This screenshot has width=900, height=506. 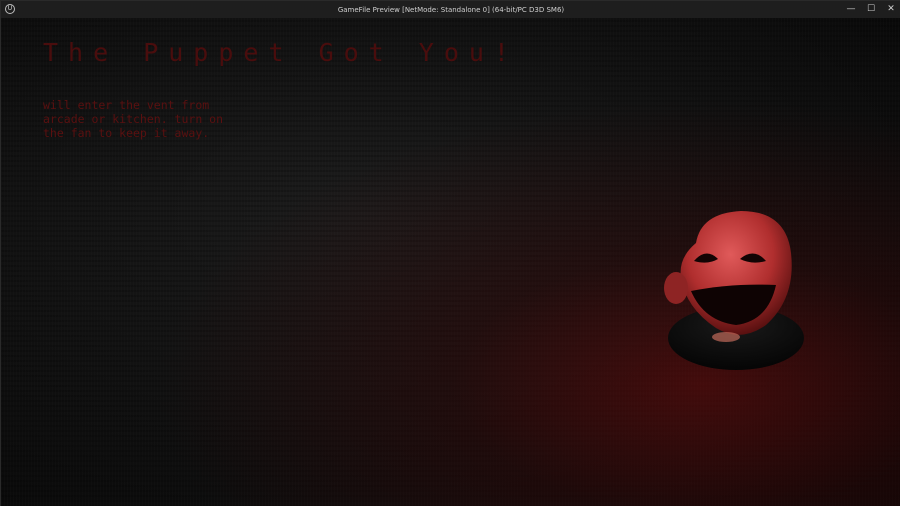 What do you see at coordinates (281, 52) in the screenshot?
I see `death-screen-title: The Puppet Got You!` at bounding box center [281, 52].